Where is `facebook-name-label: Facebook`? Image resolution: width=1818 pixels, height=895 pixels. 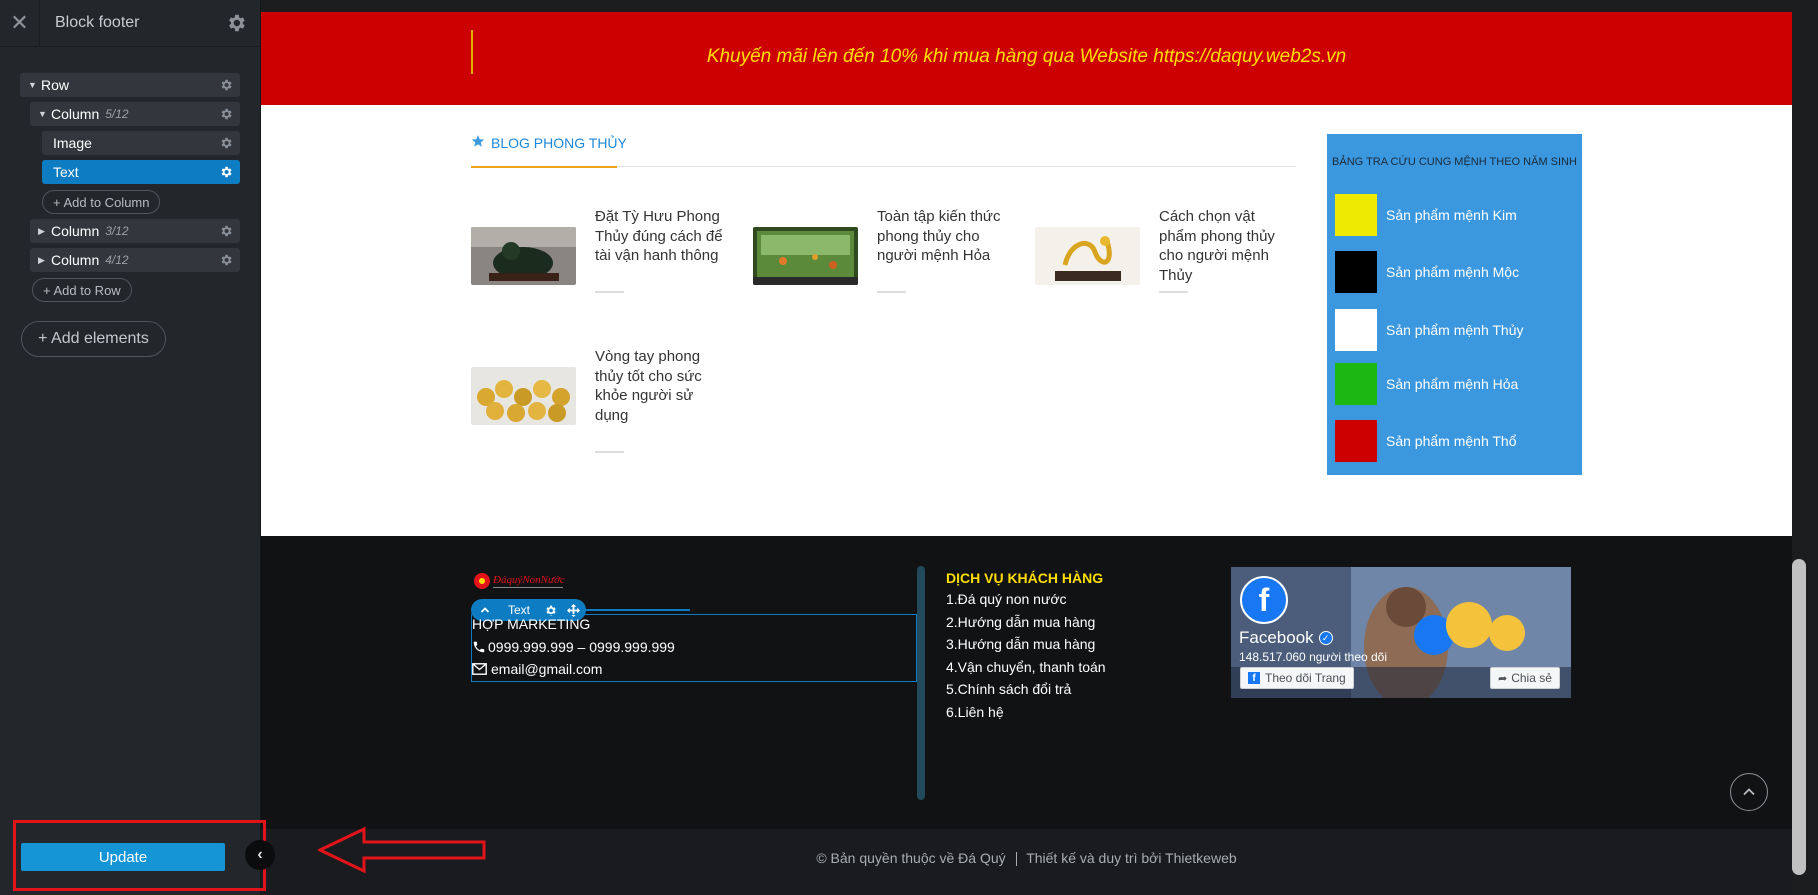 facebook-name-label: Facebook is located at coordinates (1276, 637).